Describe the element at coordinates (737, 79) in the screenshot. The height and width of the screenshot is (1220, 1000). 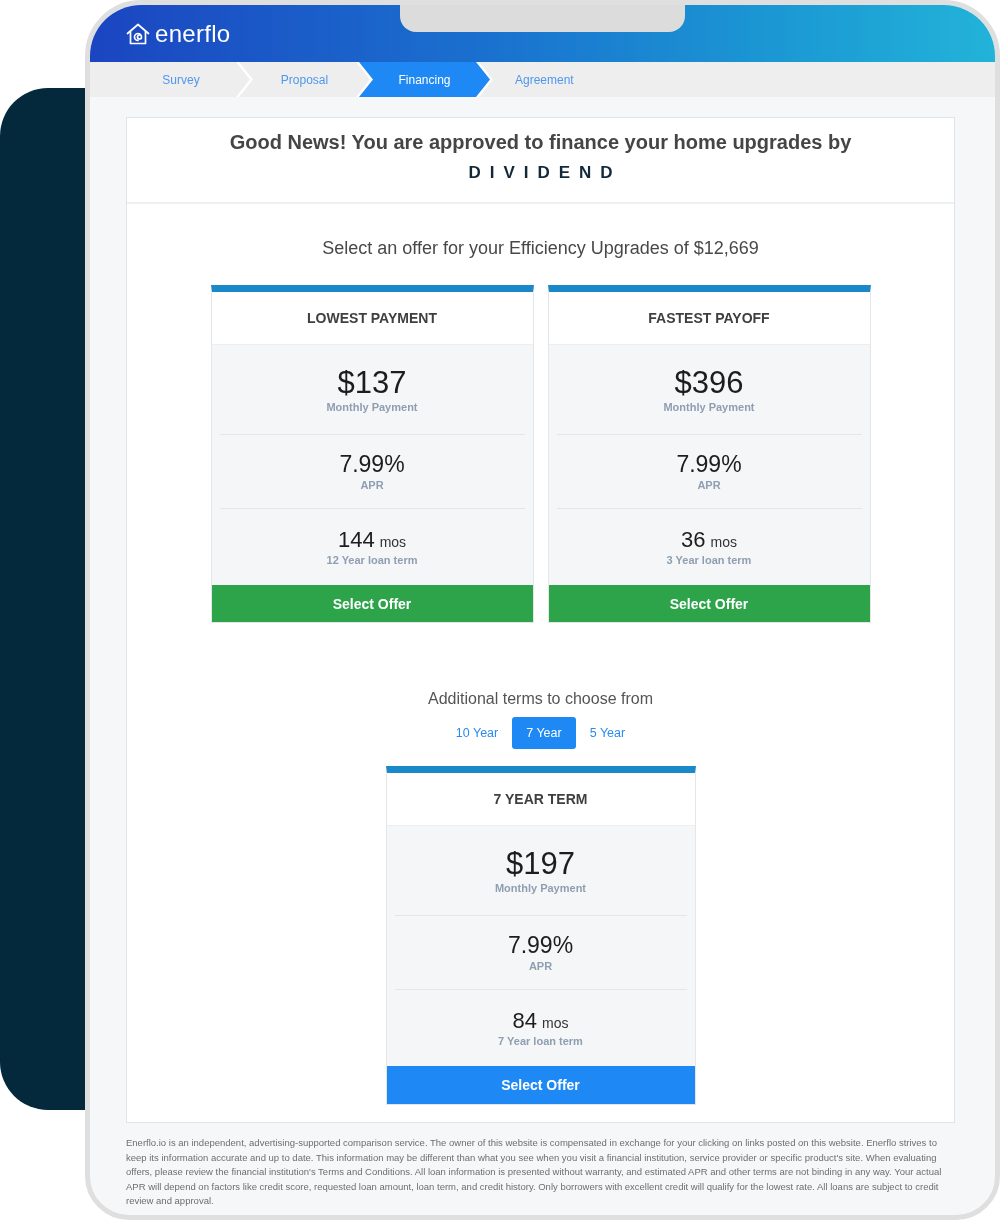
I see `step-tab: Agreement` at that location.